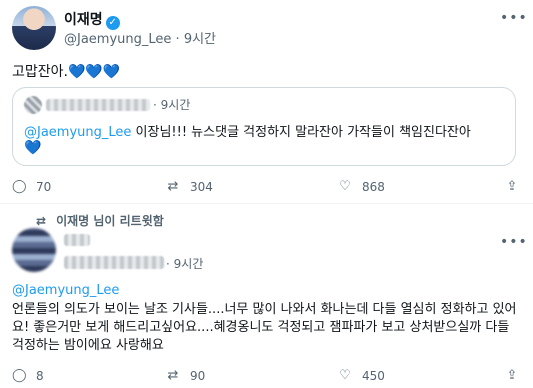  What do you see at coordinates (33, 105) in the screenshot?
I see `quote-avatar` at bounding box center [33, 105].